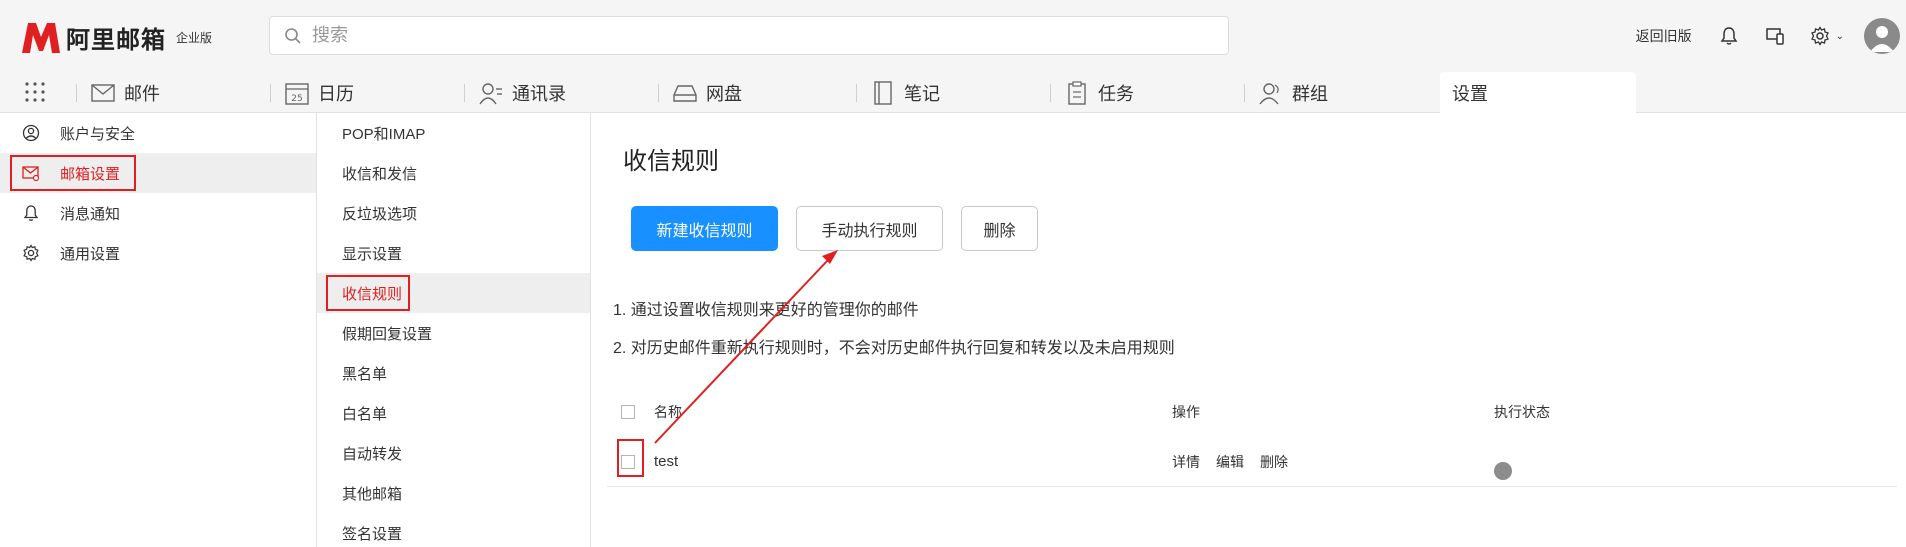 The image size is (1906, 547). What do you see at coordinates (628, 461) in the screenshot?
I see `row-checkbox` at bounding box center [628, 461].